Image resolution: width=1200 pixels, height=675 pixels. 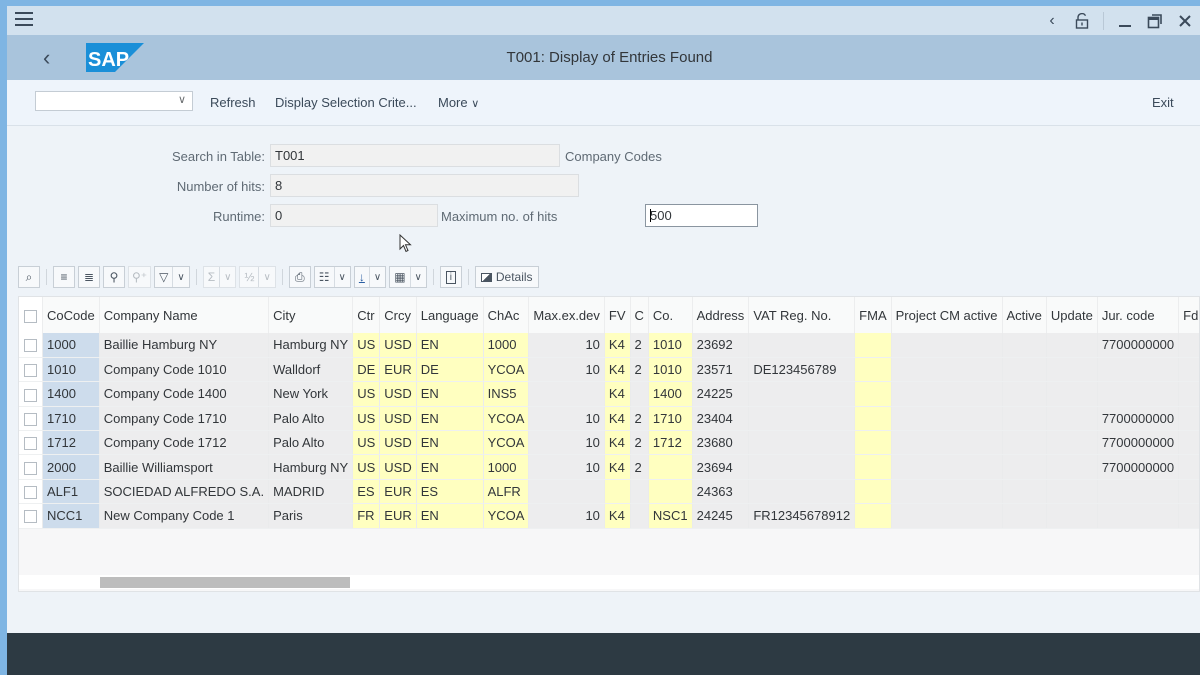 I want to click on column-header: Ctr, so click(x=366, y=315).